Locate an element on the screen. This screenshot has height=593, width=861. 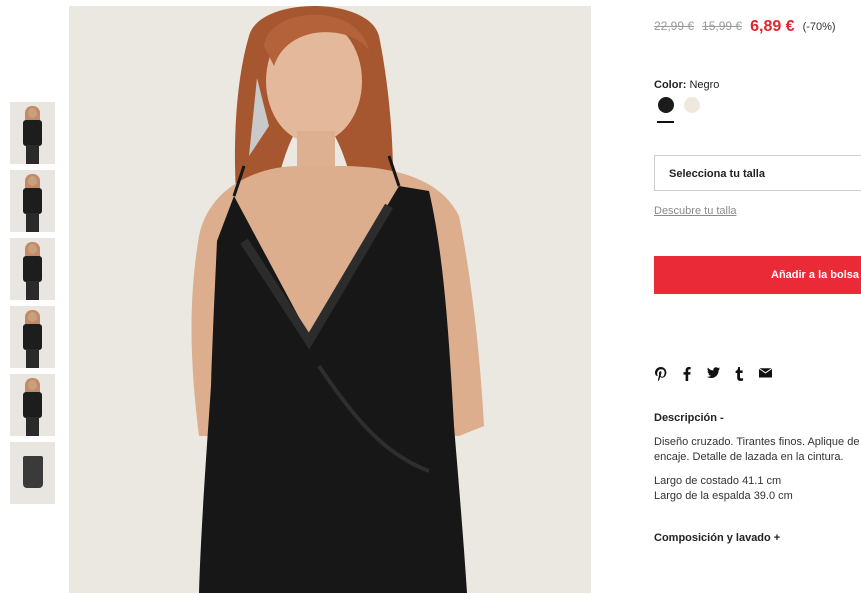
color-swatch-black is located at coordinates (666, 105).